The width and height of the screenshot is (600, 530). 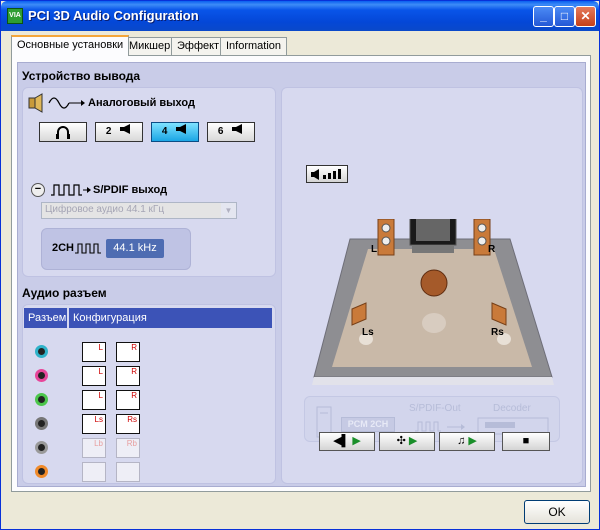 I want to click on play-surround-button: ✣ ▶, so click(x=407, y=441).